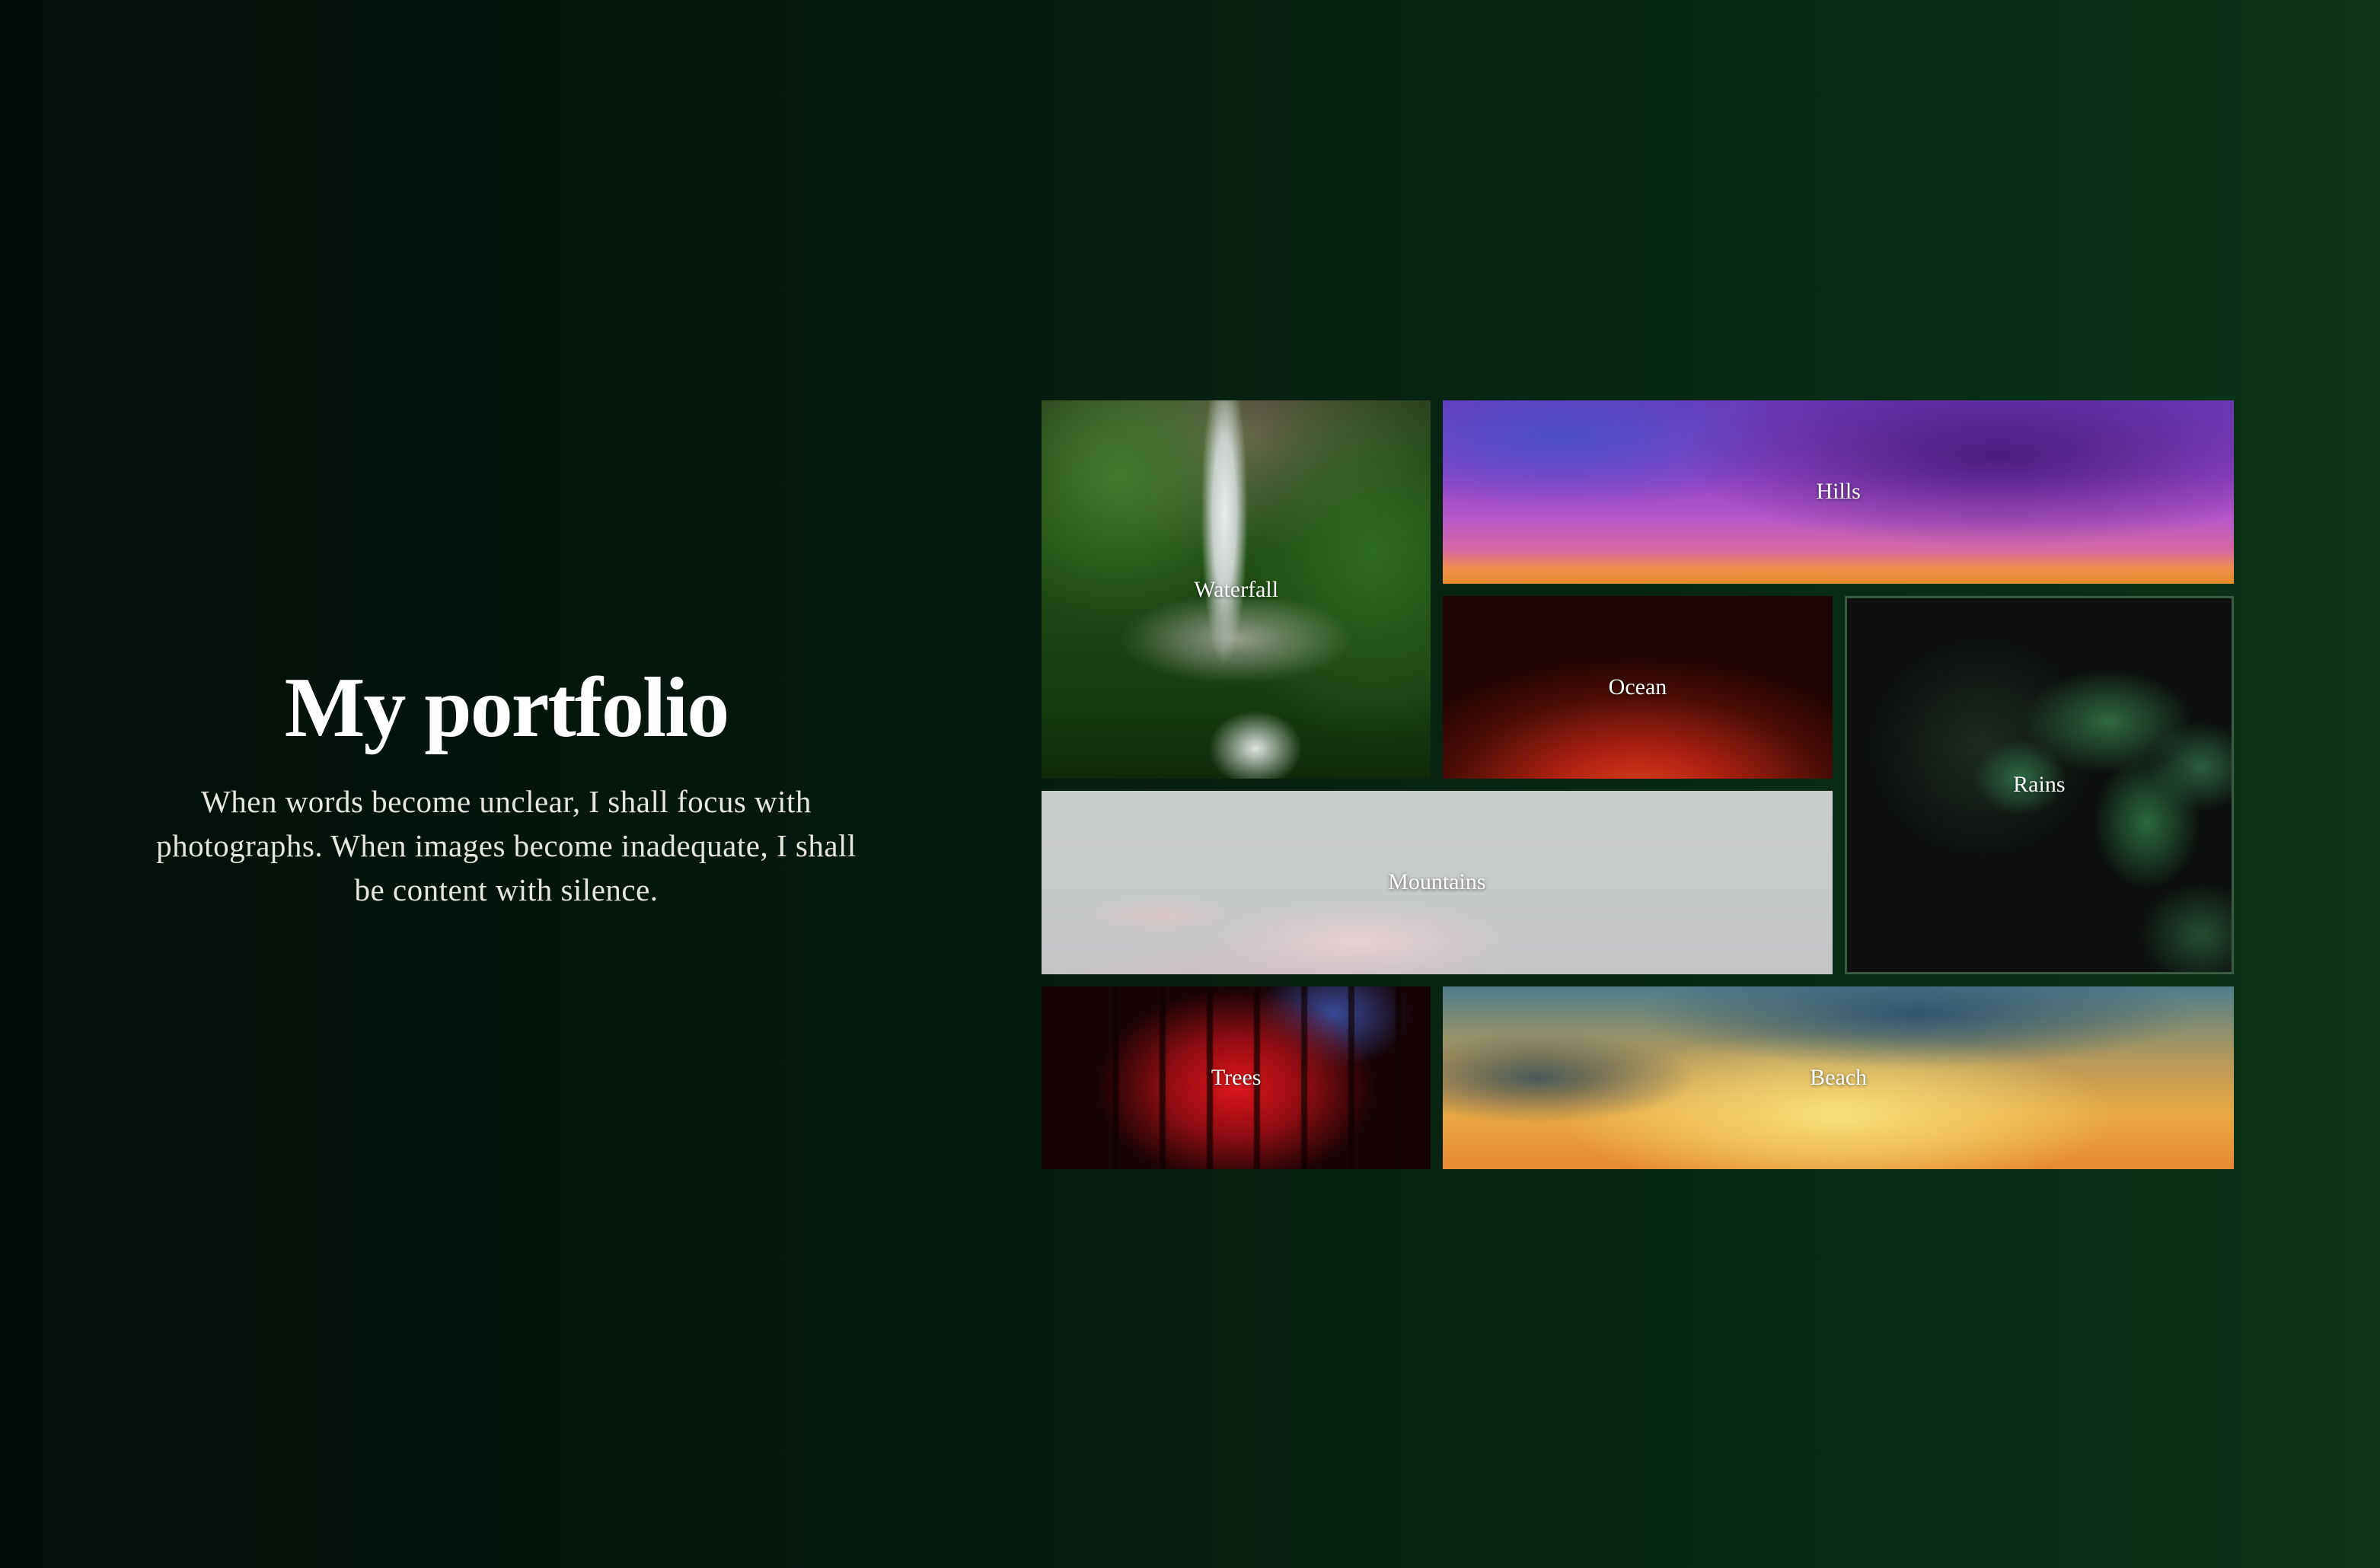 This screenshot has height=1568, width=2380. I want to click on page-title: My portfolio, so click(507, 708).